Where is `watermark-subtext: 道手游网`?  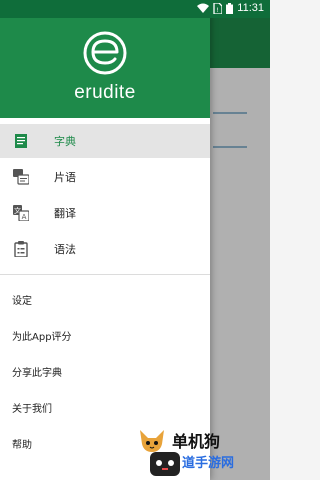 watermark-subtext: 道手游网 is located at coordinates (208, 463).